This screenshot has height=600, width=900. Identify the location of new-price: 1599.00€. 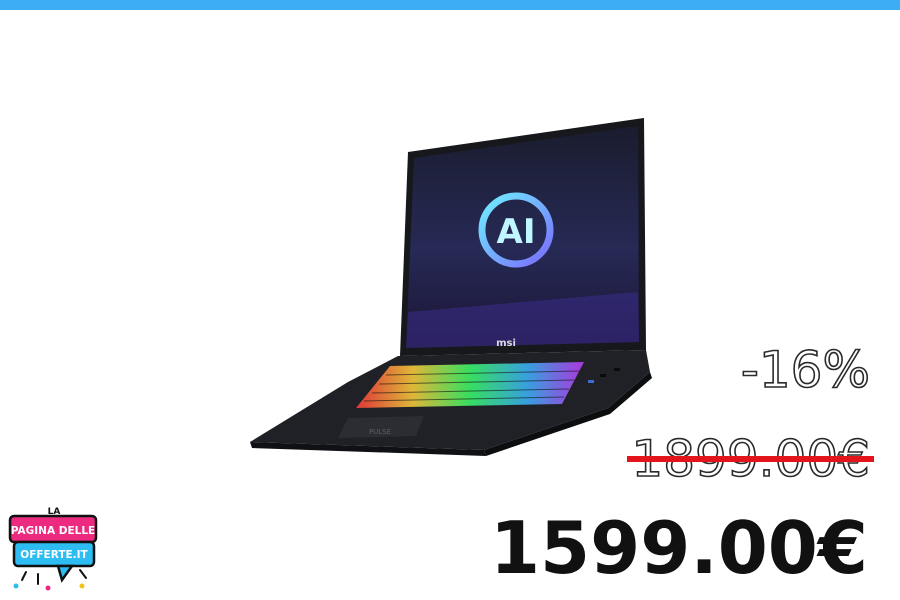
(678, 548).